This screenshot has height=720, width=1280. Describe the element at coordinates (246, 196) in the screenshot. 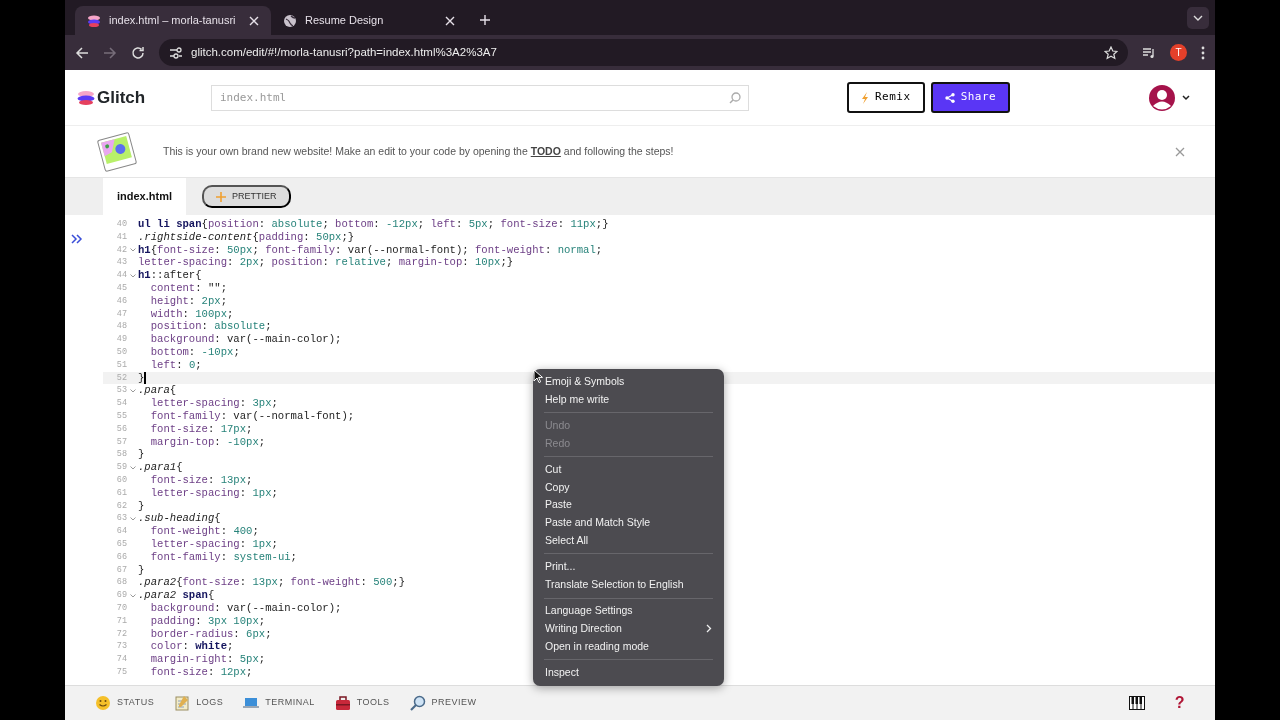

I see `prettier-button: PRETTIER` at that location.